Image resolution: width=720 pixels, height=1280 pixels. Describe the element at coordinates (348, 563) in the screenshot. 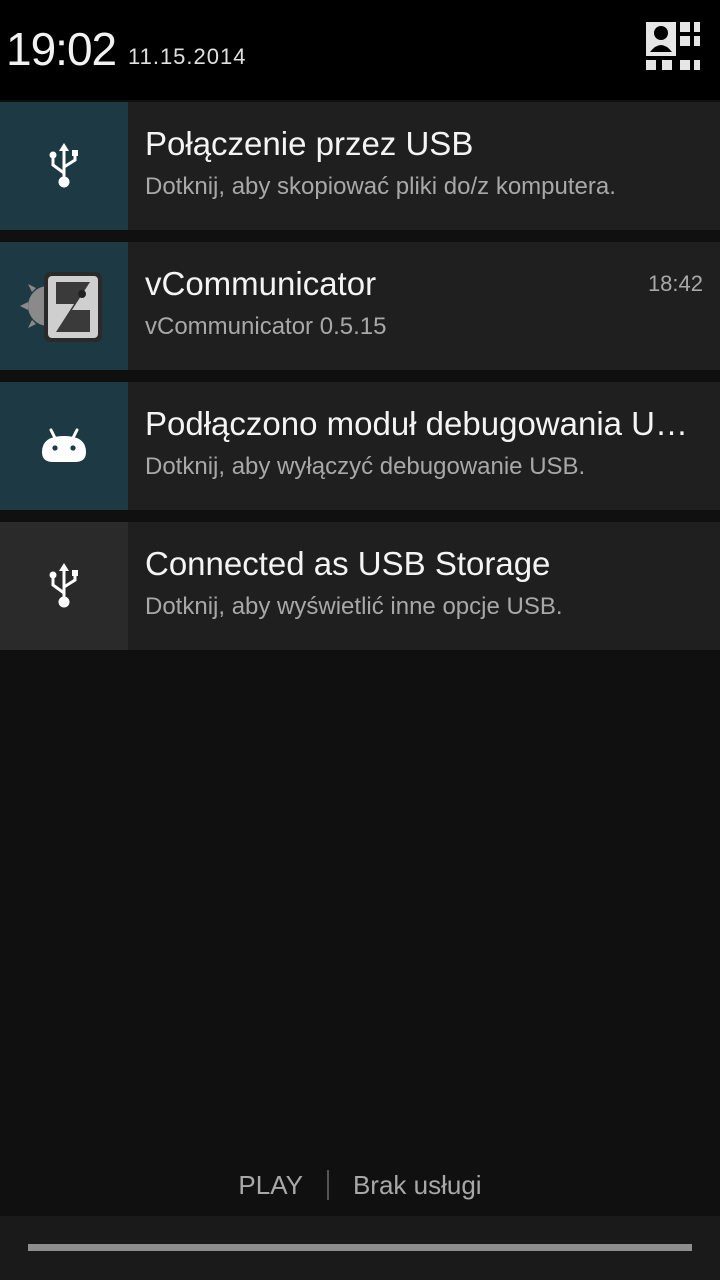

I see `notification-title: Connected as USB Storage` at that location.